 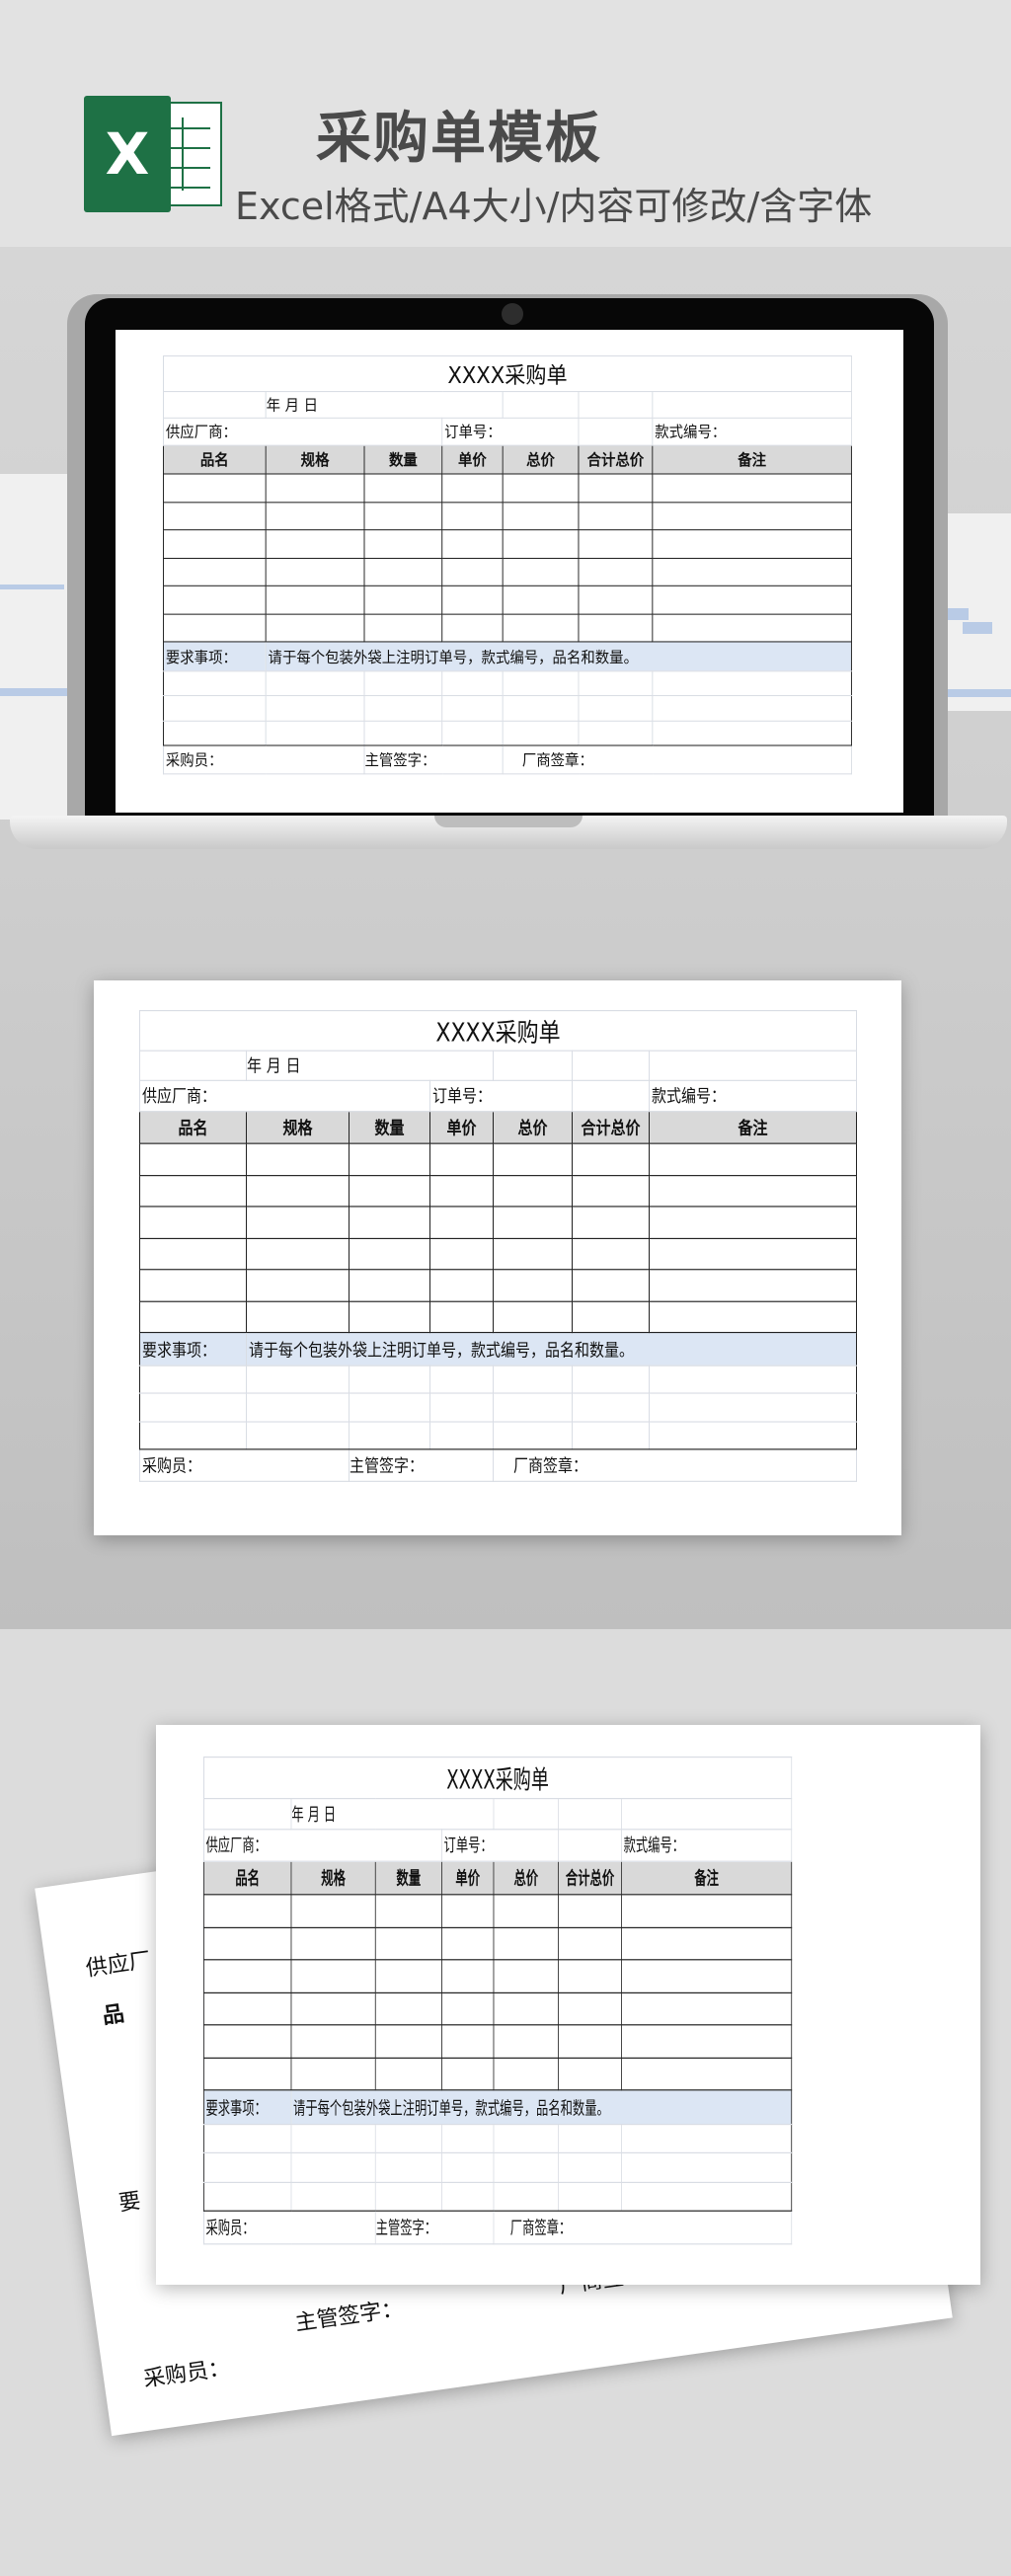 What do you see at coordinates (512, 314) in the screenshot?
I see `camera-icon` at bounding box center [512, 314].